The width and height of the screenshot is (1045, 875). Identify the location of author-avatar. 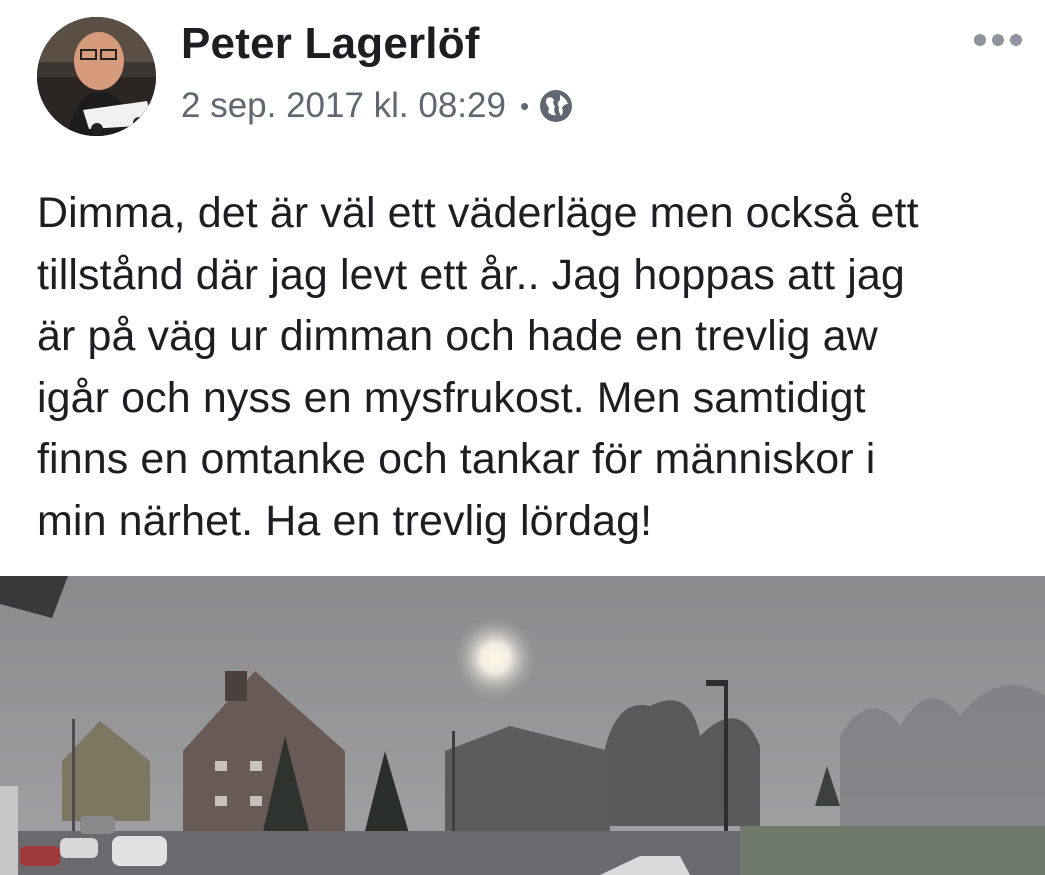
(96, 76).